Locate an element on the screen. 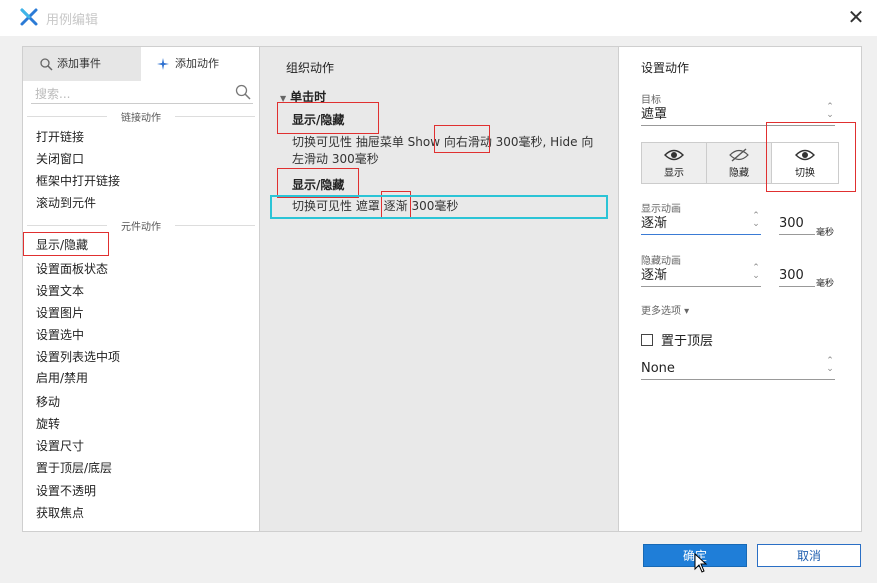  hide-animation-select: 逐渐 ⌃ ⌄ is located at coordinates (701, 275).